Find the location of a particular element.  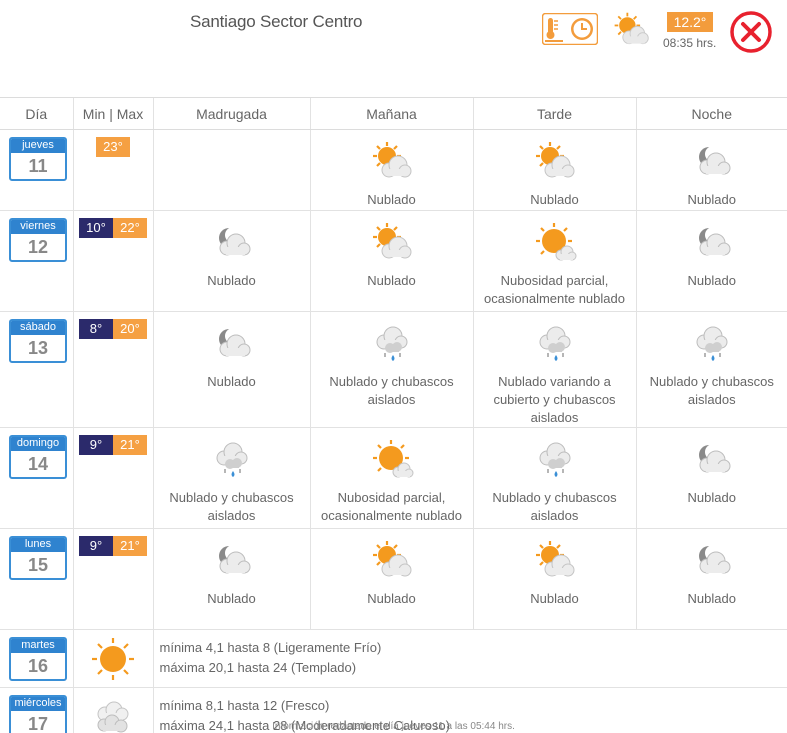

summary-icon-cell is located at coordinates (112, 658).